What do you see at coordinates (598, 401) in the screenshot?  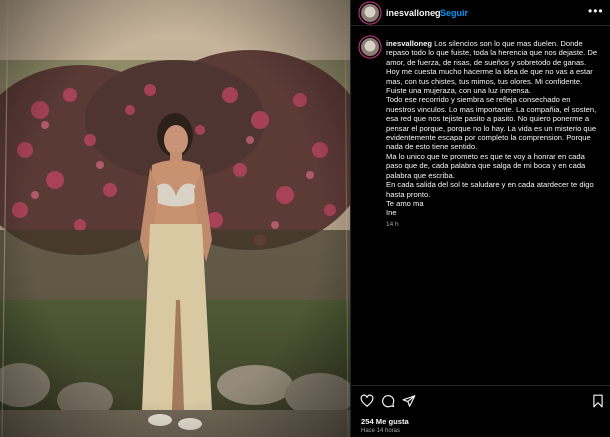 I see `bookmark-icon` at bounding box center [598, 401].